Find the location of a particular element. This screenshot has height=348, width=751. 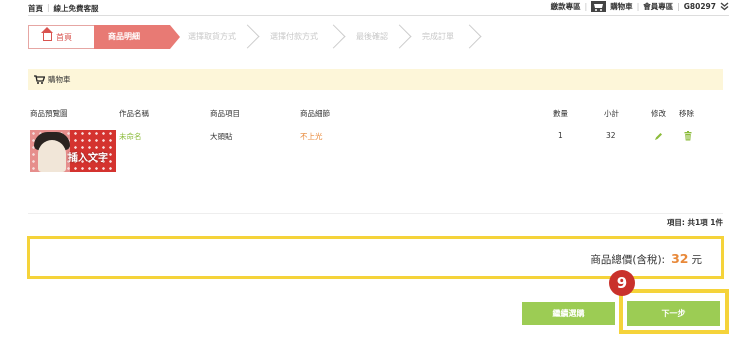

checkout-steps: 首頁 商品明細 選擇取貨方式 選擇付款方式 最後確認 完成訂單 is located at coordinates (255, 36).